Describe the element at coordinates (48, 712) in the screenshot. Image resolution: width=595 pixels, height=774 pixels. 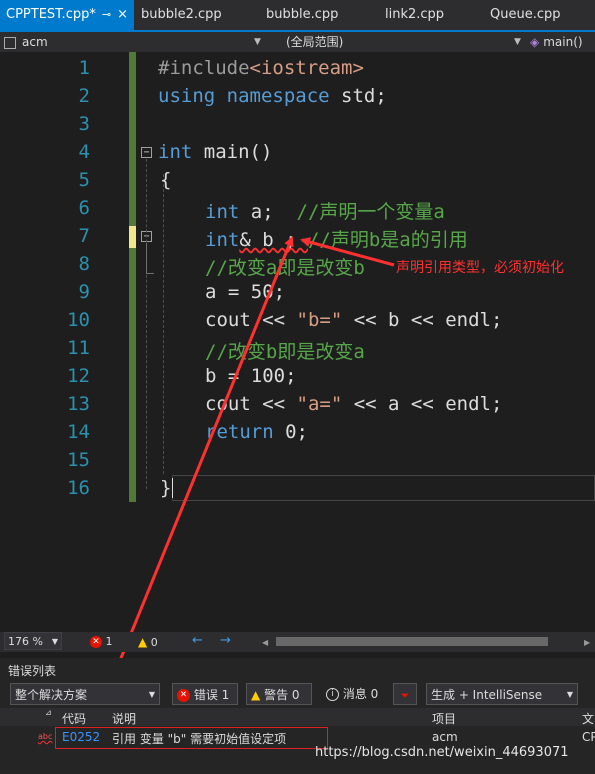
I see `sort-icon: ⊿` at that location.